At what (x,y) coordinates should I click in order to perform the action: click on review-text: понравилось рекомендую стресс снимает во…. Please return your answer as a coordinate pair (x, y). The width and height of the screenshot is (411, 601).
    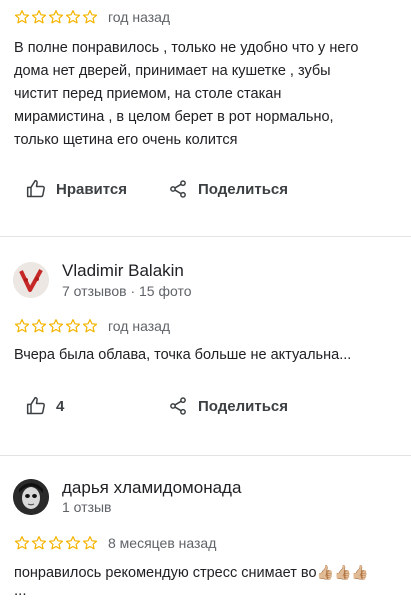
    Looking at the image, I should click on (211, 573).